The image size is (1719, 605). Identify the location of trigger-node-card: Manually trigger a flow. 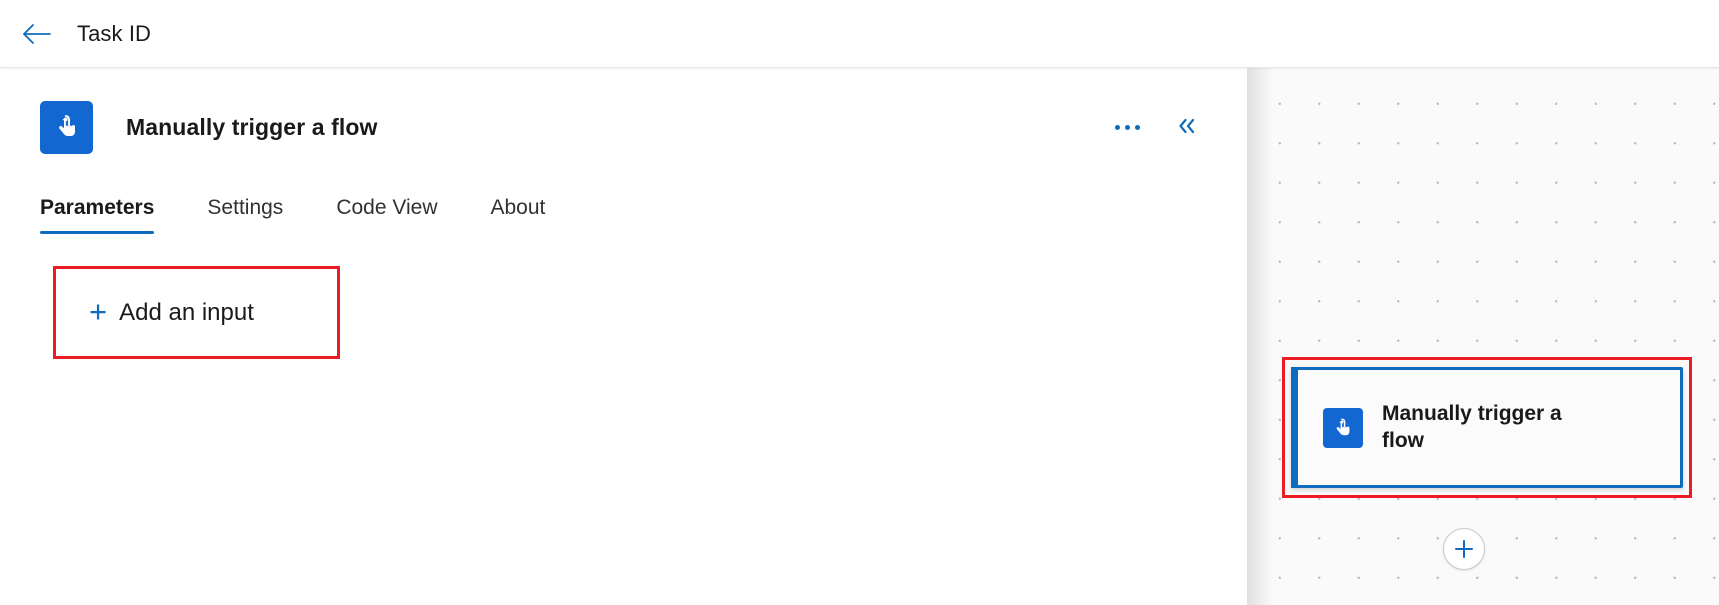
(1487, 427).